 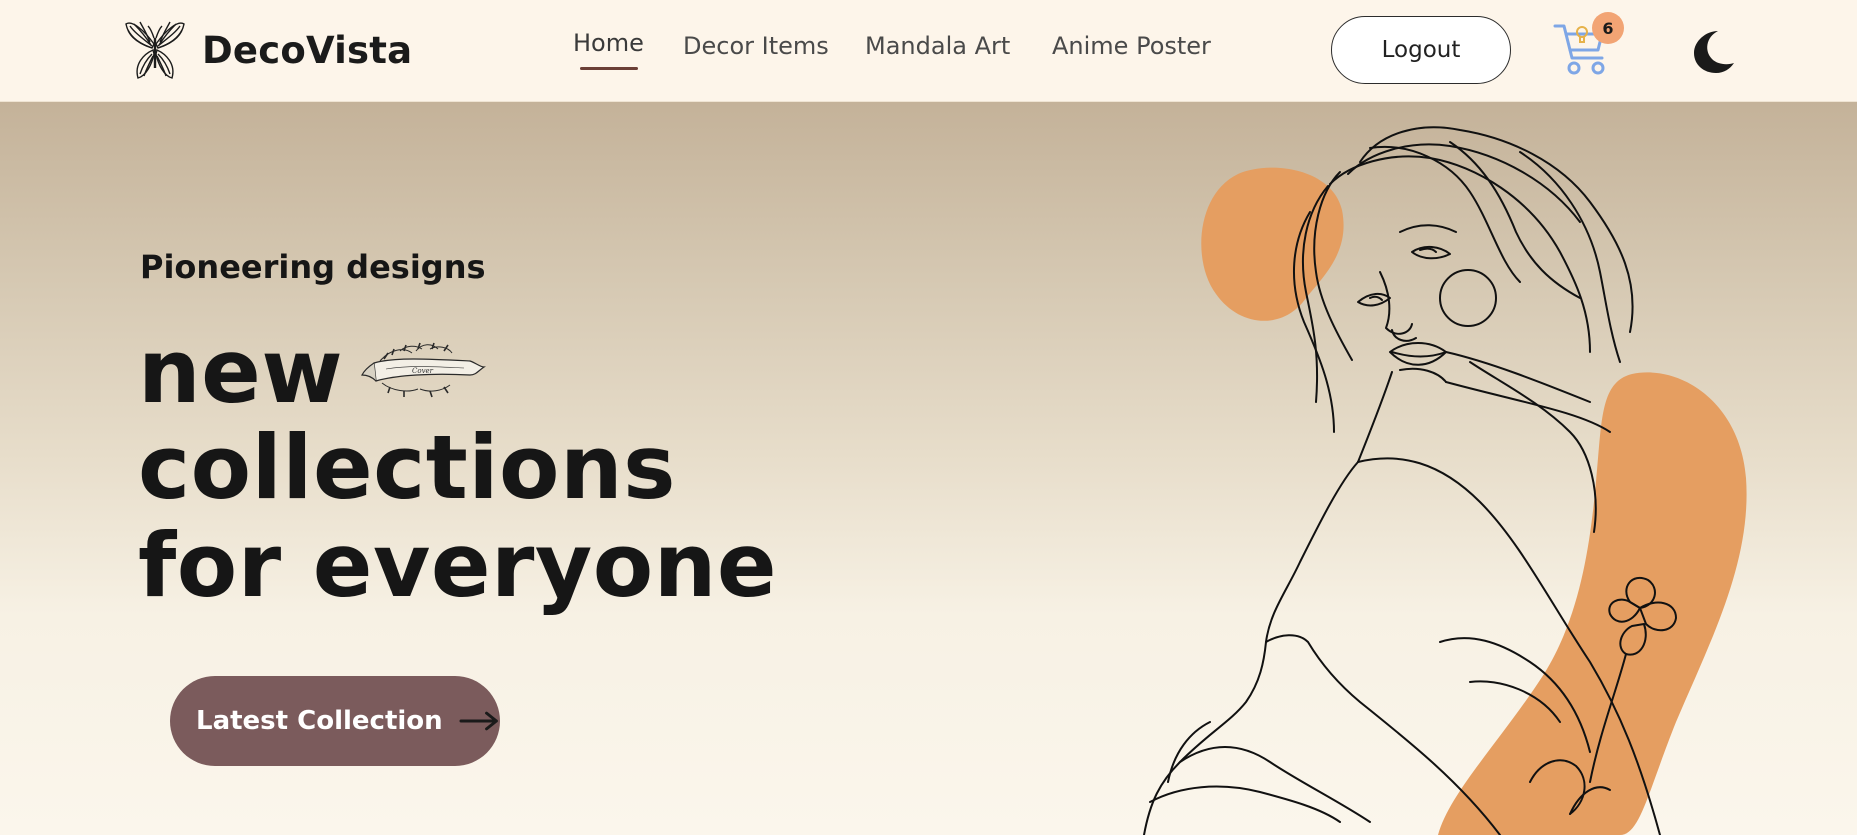 What do you see at coordinates (458, 565) in the screenshot?
I see `hero-title-line-3: for everyone` at bounding box center [458, 565].